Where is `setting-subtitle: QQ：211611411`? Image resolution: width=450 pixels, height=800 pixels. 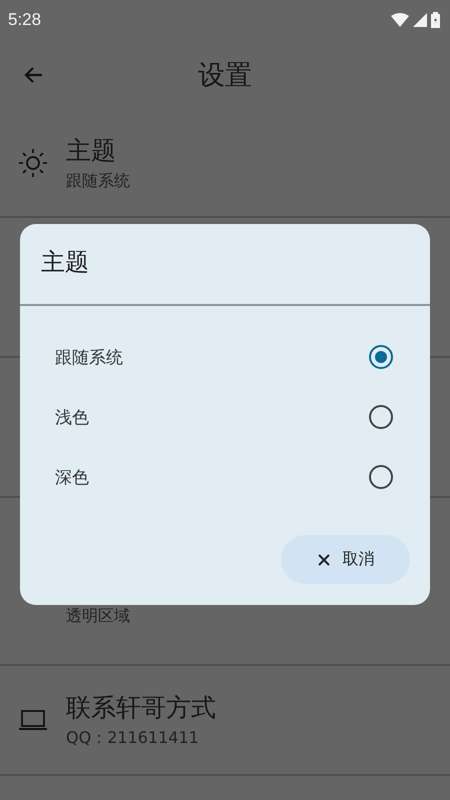
setting-subtitle: QQ：211611411 is located at coordinates (133, 738).